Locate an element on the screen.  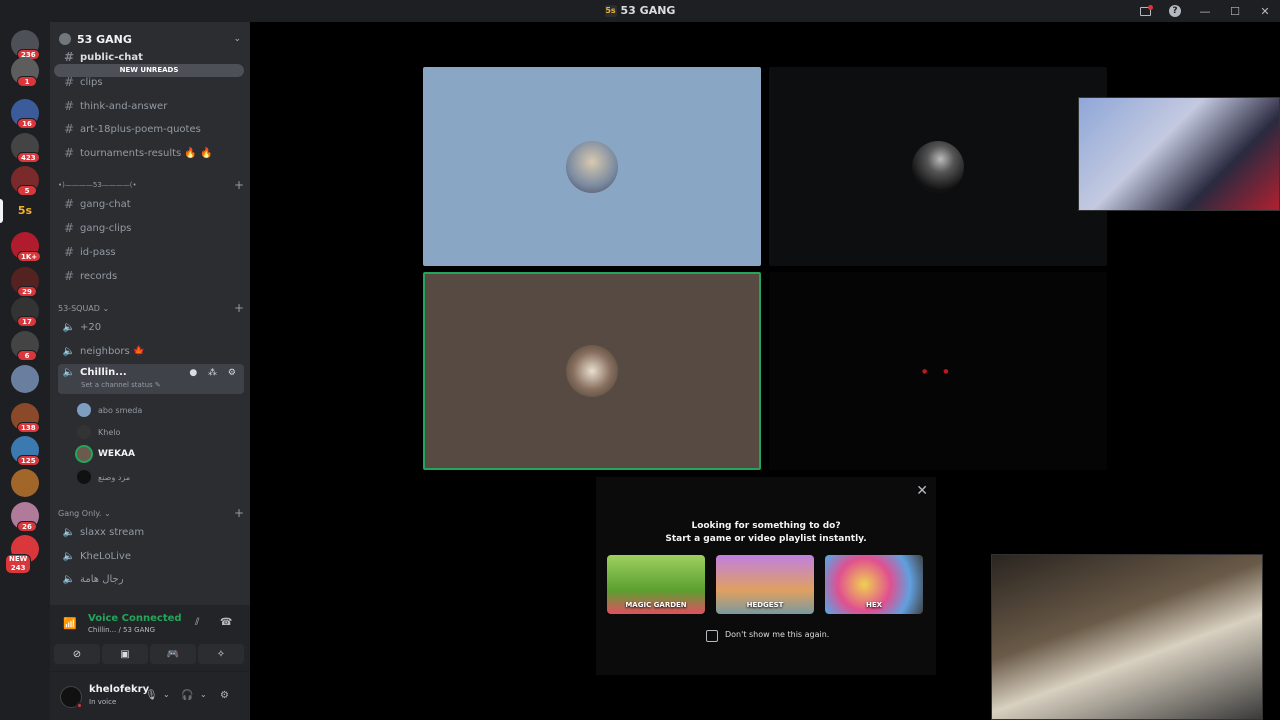
server-icon is located at coordinates (65, 39).